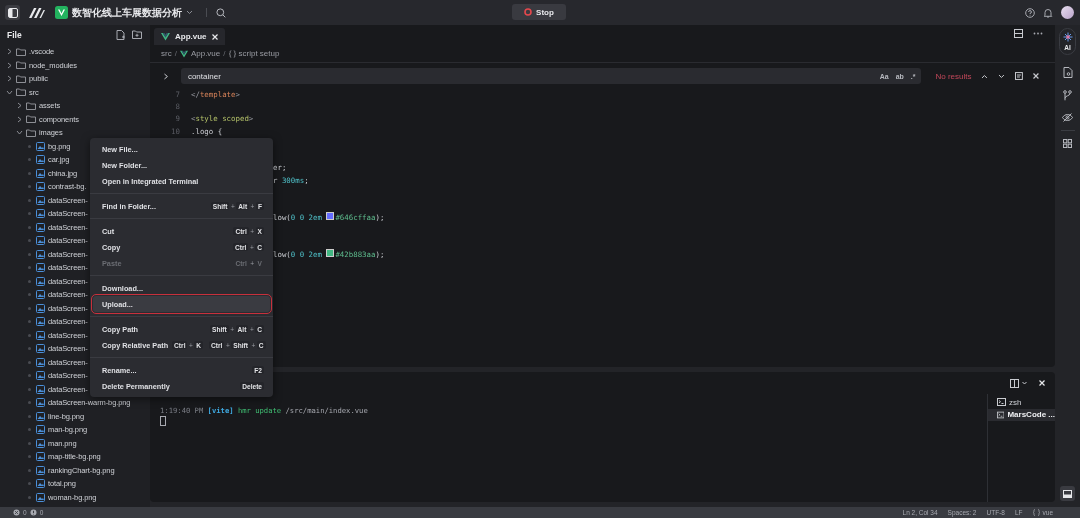  Describe the element at coordinates (61, 12) in the screenshot. I see `vue-badge-icon` at that location.